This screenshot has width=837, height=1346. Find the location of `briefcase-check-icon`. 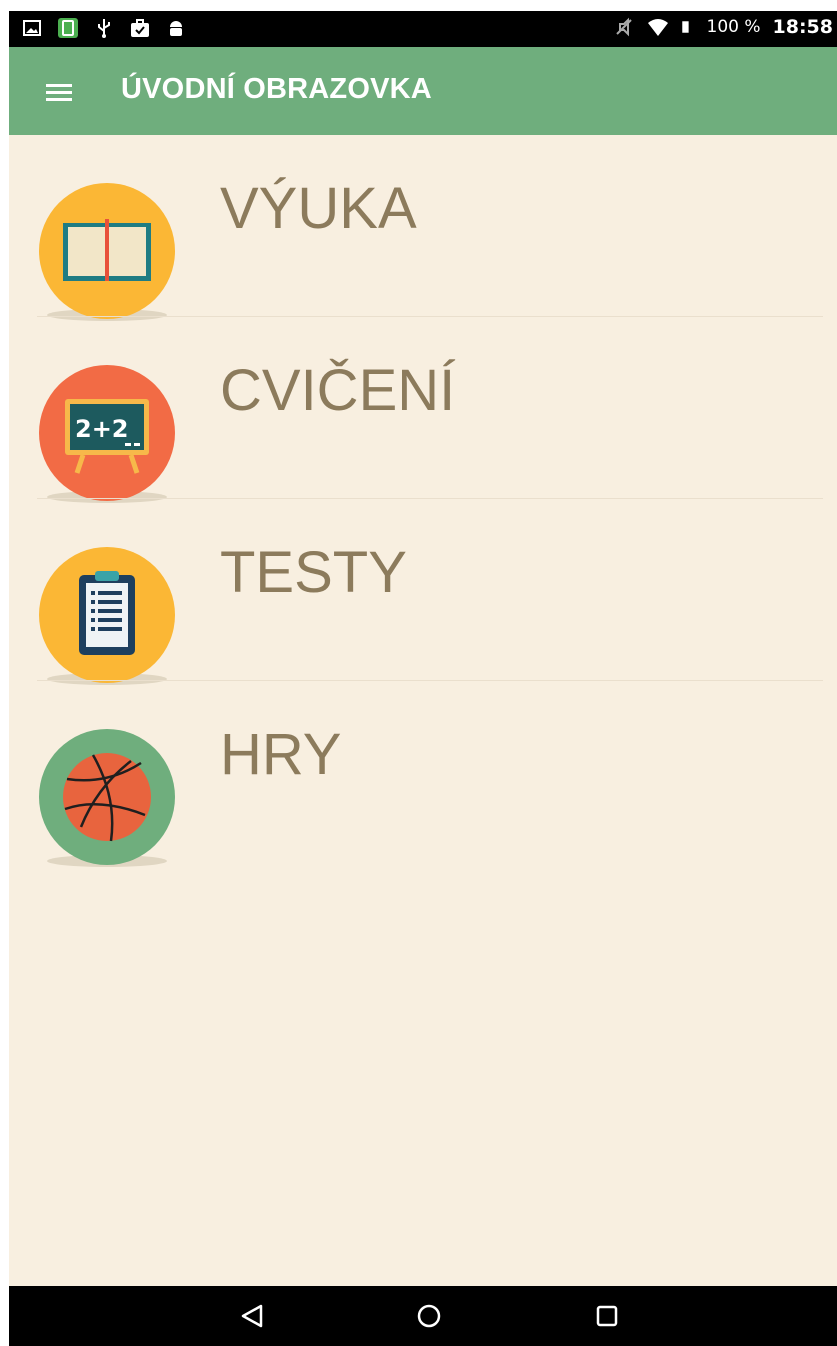

briefcase-check-icon is located at coordinates (140, 28).